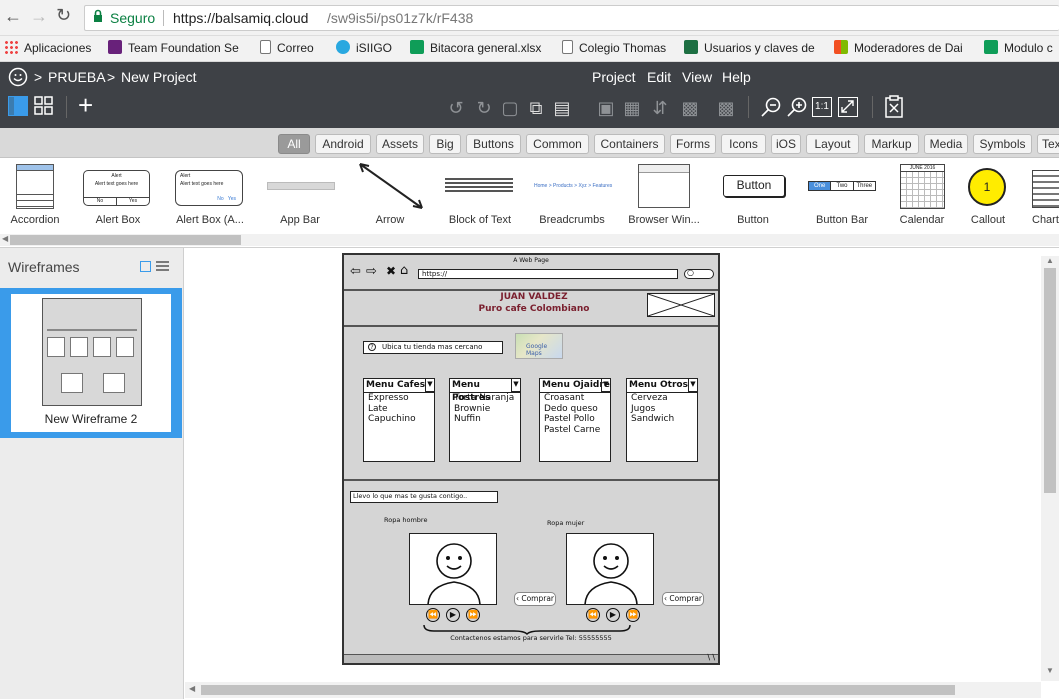 This screenshot has width=1059, height=699. What do you see at coordinates (390, 195) in the screenshot?
I see `component-arrow: Arrow` at bounding box center [390, 195].